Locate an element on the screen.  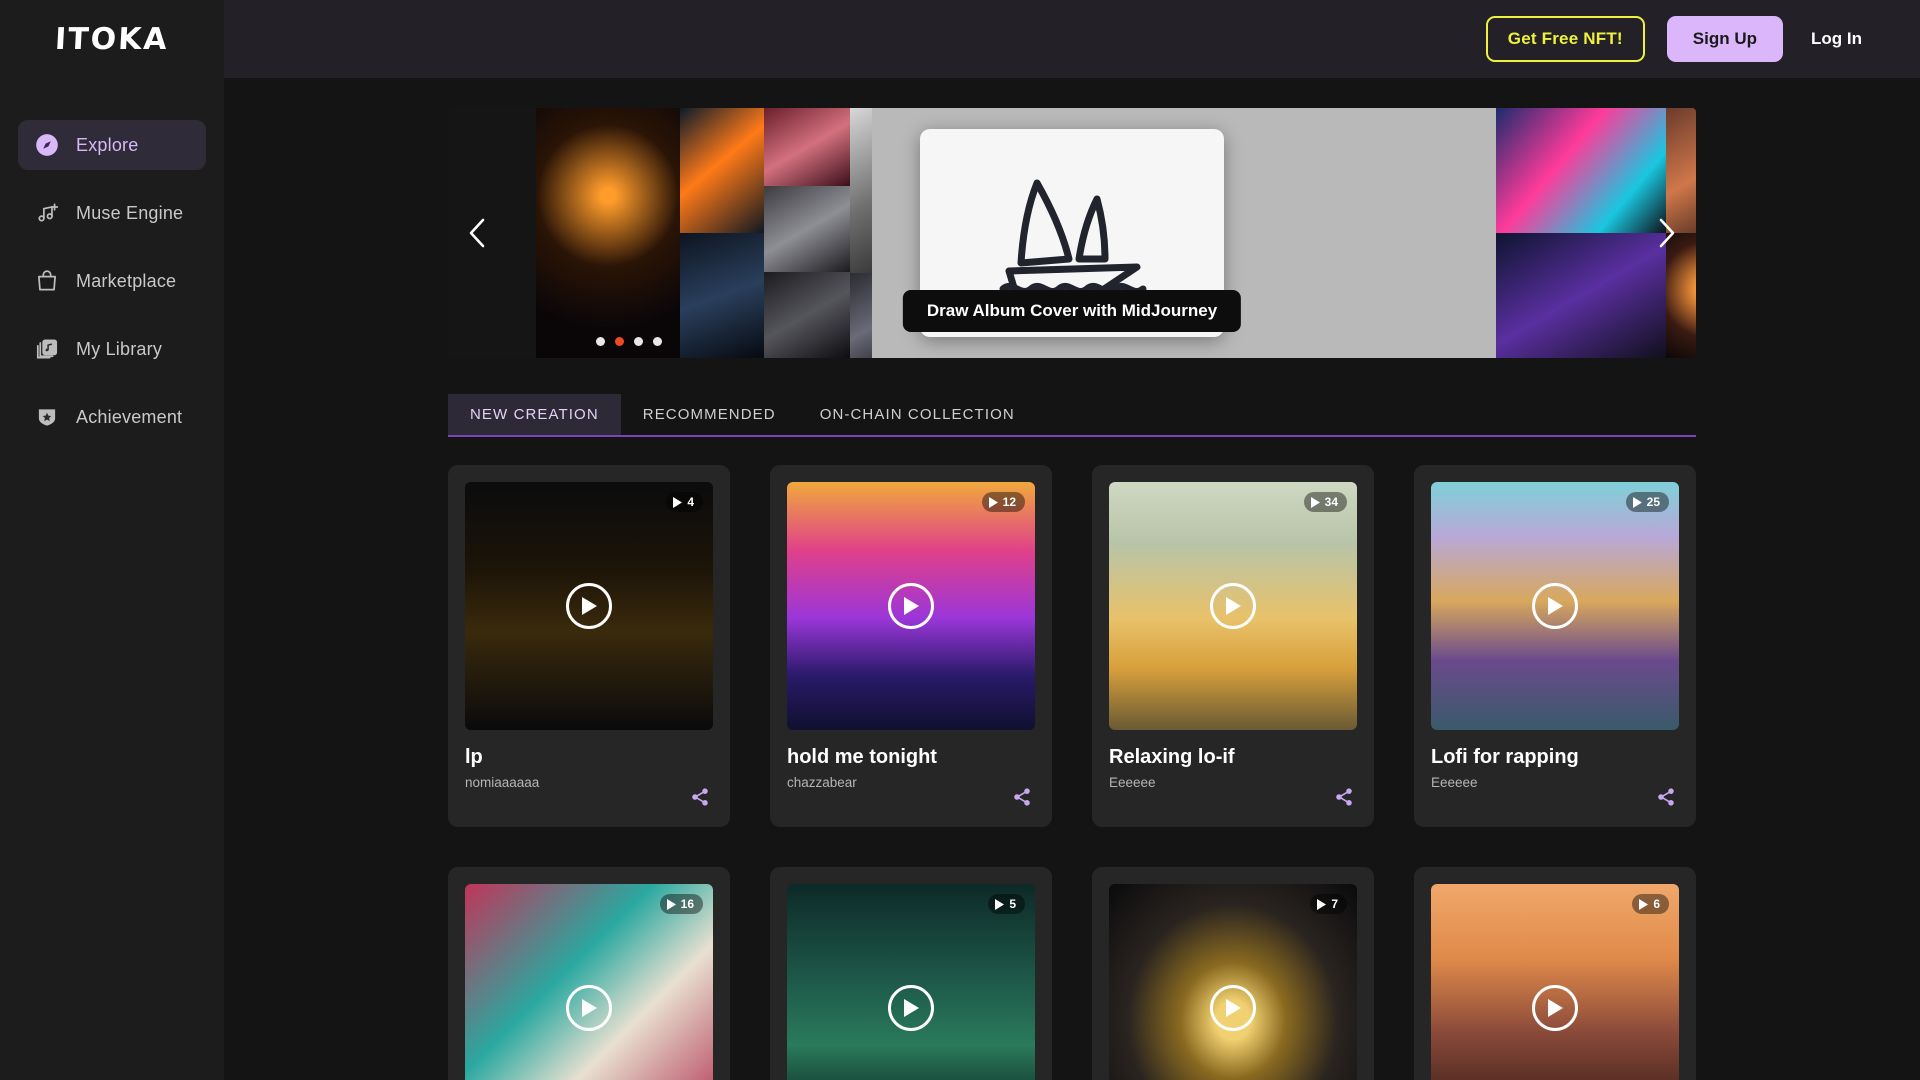
carousel-prev-button is located at coordinates (478, 233).